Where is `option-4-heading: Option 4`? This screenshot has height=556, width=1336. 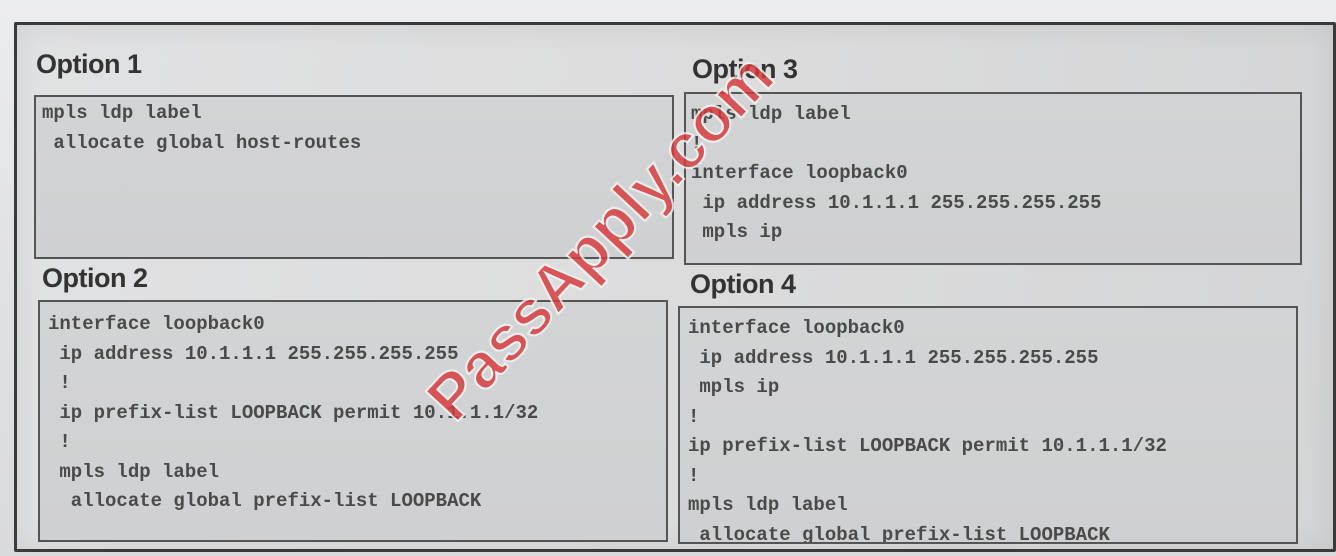
option-4-heading: Option 4 is located at coordinates (743, 284).